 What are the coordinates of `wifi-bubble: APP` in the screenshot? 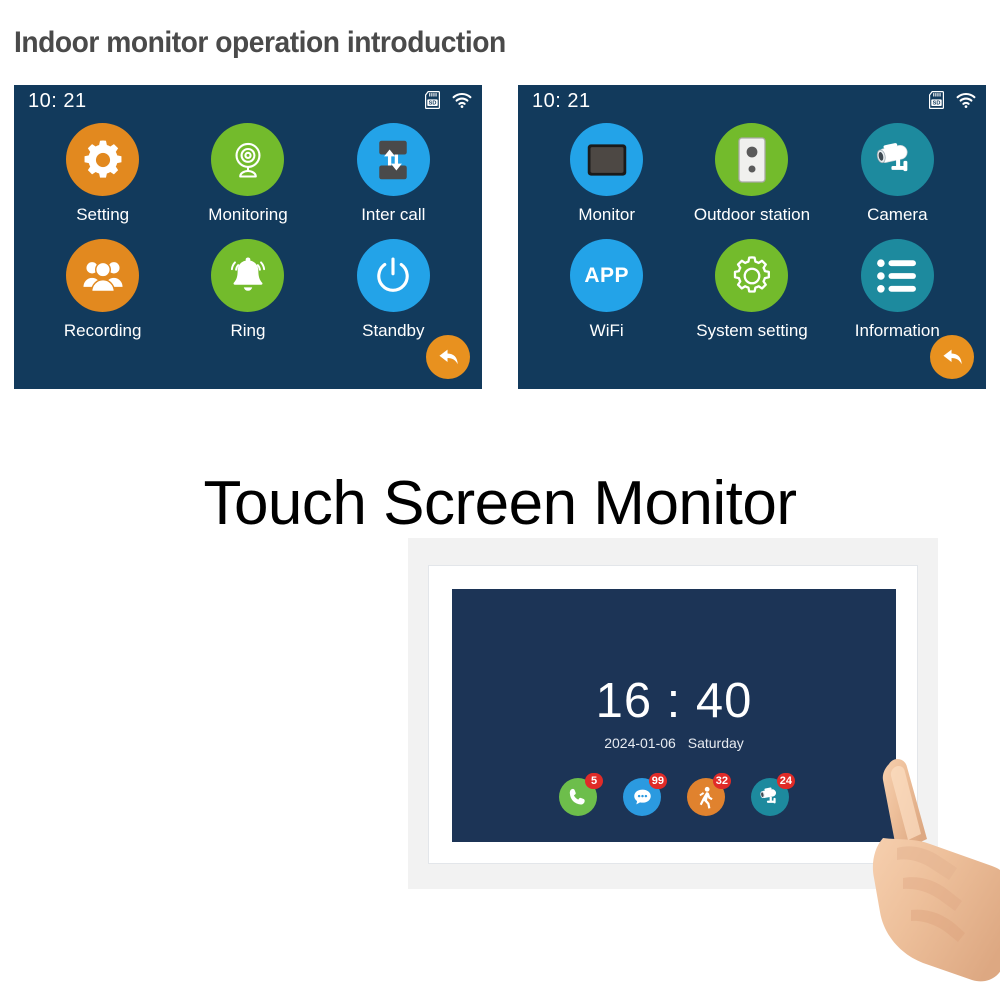 It's located at (607, 275).